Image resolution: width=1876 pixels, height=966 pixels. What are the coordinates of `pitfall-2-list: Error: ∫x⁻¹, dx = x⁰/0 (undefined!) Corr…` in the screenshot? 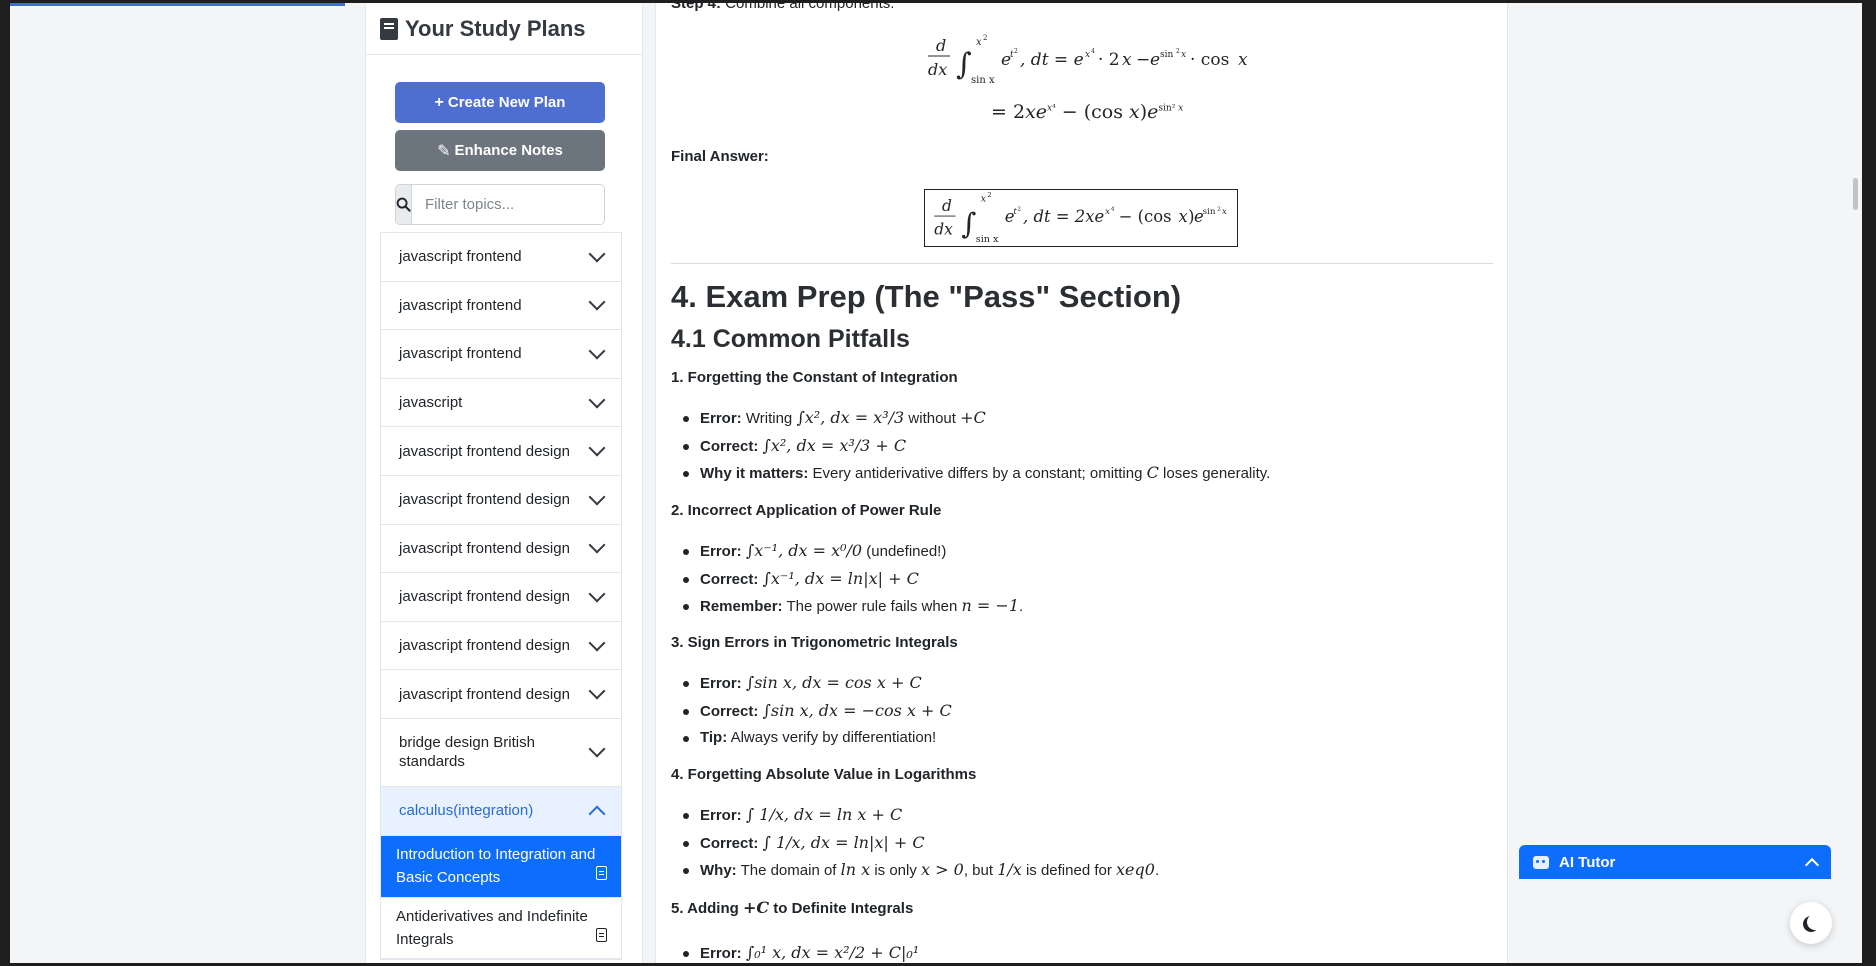 It's located at (847, 579).